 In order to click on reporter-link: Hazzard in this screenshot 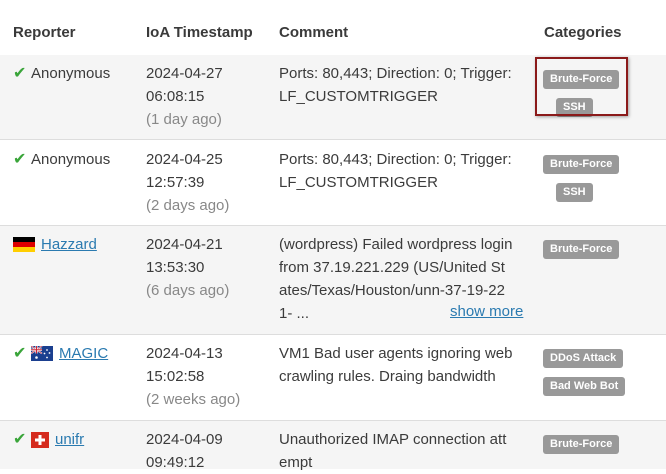, I will do `click(69, 244)`.